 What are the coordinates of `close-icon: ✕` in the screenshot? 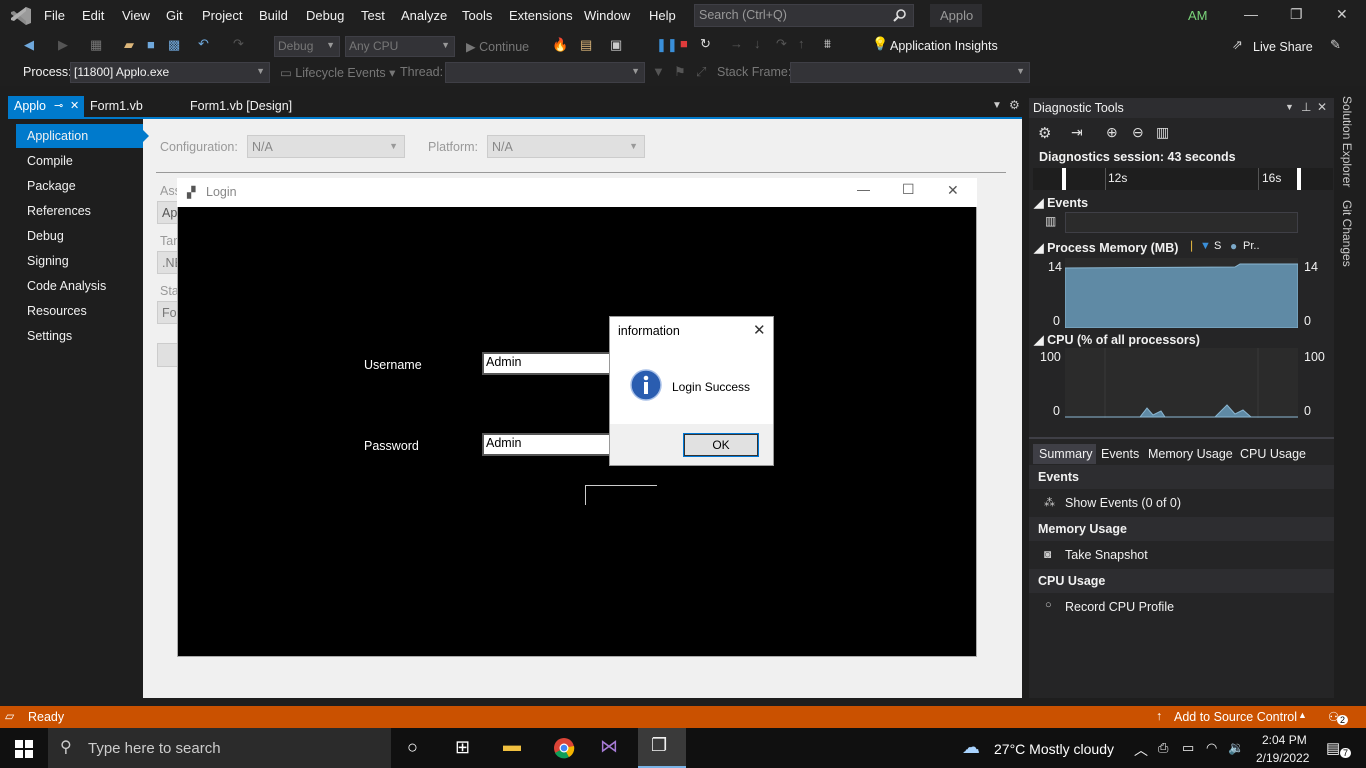 It's located at (1342, 14).